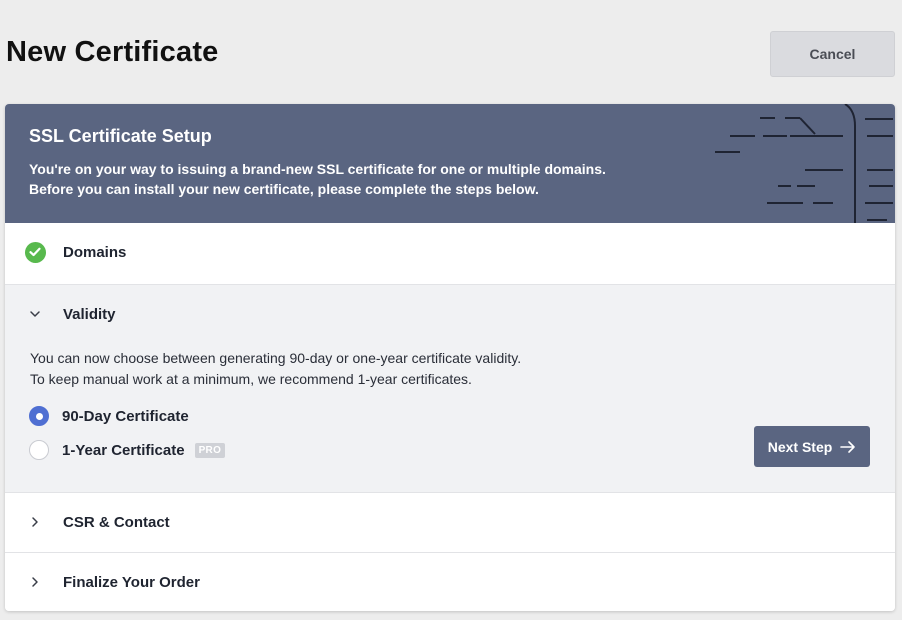 Image resolution: width=902 pixels, height=620 pixels. What do you see at coordinates (848, 446) in the screenshot?
I see `arrow-right-icon` at bounding box center [848, 446].